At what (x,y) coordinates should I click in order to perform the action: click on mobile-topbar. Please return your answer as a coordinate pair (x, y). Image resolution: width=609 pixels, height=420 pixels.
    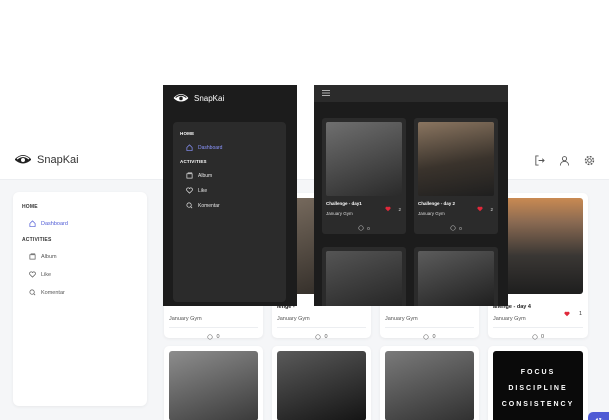
    Looking at the image, I should click on (411, 93).